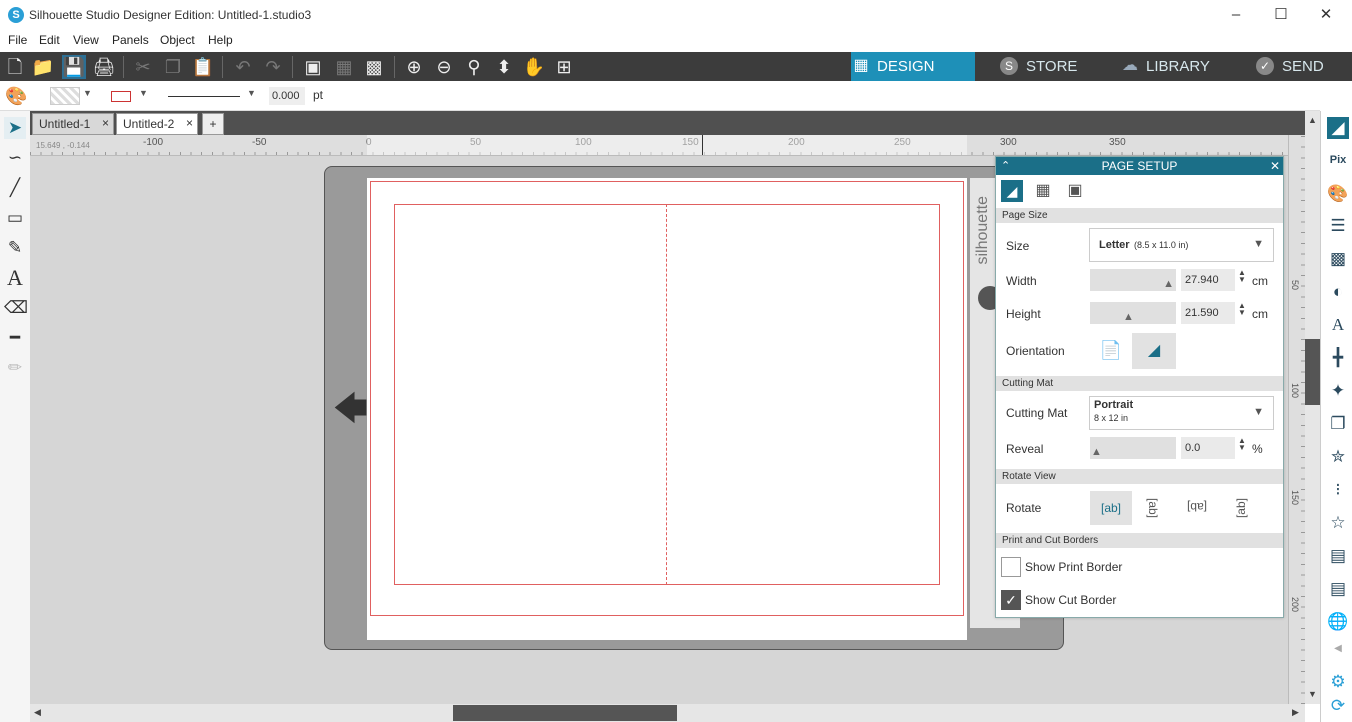 This screenshot has height=722, width=1352. What do you see at coordinates (1197, 508) in the screenshot?
I see `rotate-180-button: [ab]` at bounding box center [1197, 508].